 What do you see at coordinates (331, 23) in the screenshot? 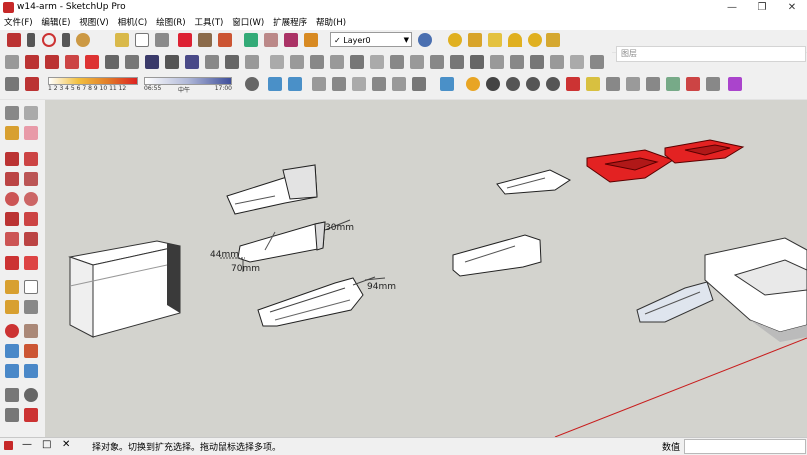
I see `menu-help: 帮助(H)` at bounding box center [331, 23].